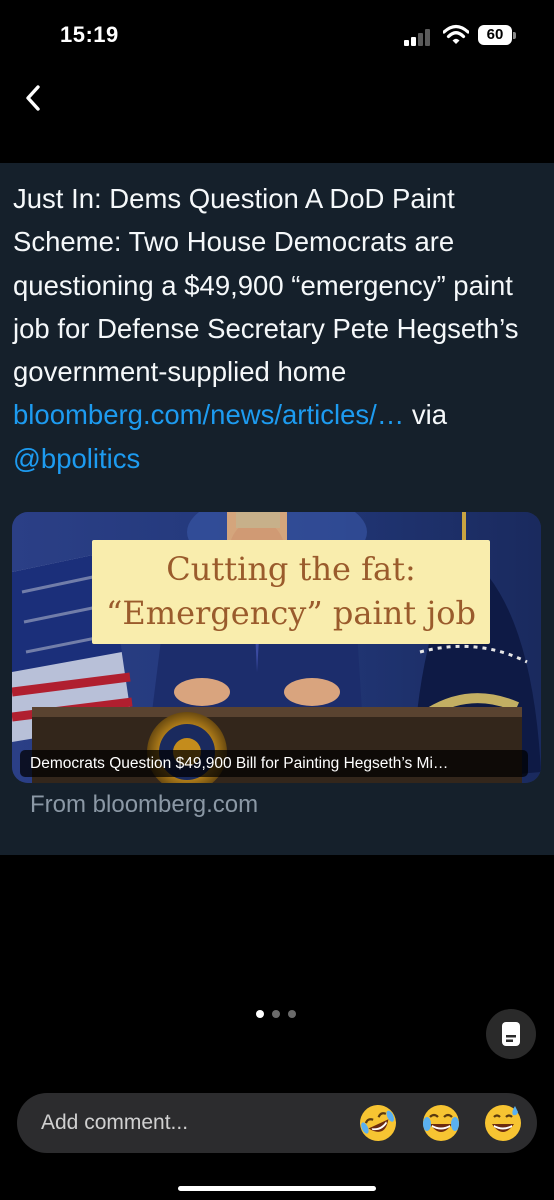 The width and height of the screenshot is (554, 1200). I want to click on grinning-sweat-emoji, so click(503, 1123).